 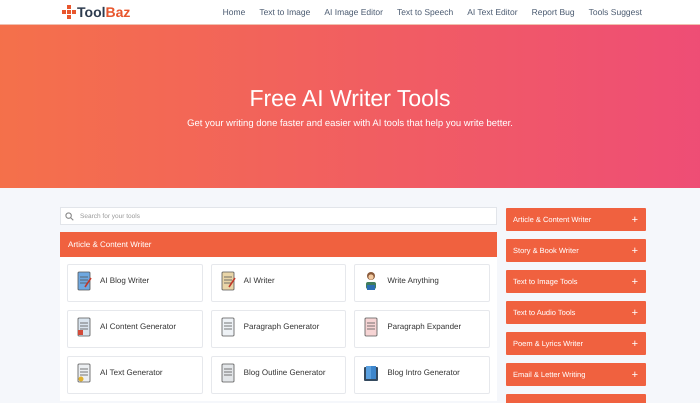 What do you see at coordinates (282, 326) in the screenshot?
I see `tool-name: Paragraph Generator` at bounding box center [282, 326].